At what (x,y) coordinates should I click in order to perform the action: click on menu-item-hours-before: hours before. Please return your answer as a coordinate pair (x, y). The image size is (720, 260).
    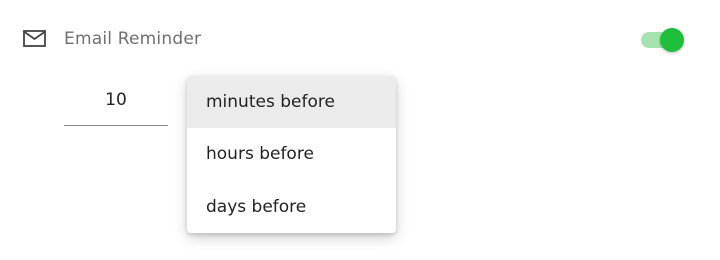
    Looking at the image, I should click on (291, 154).